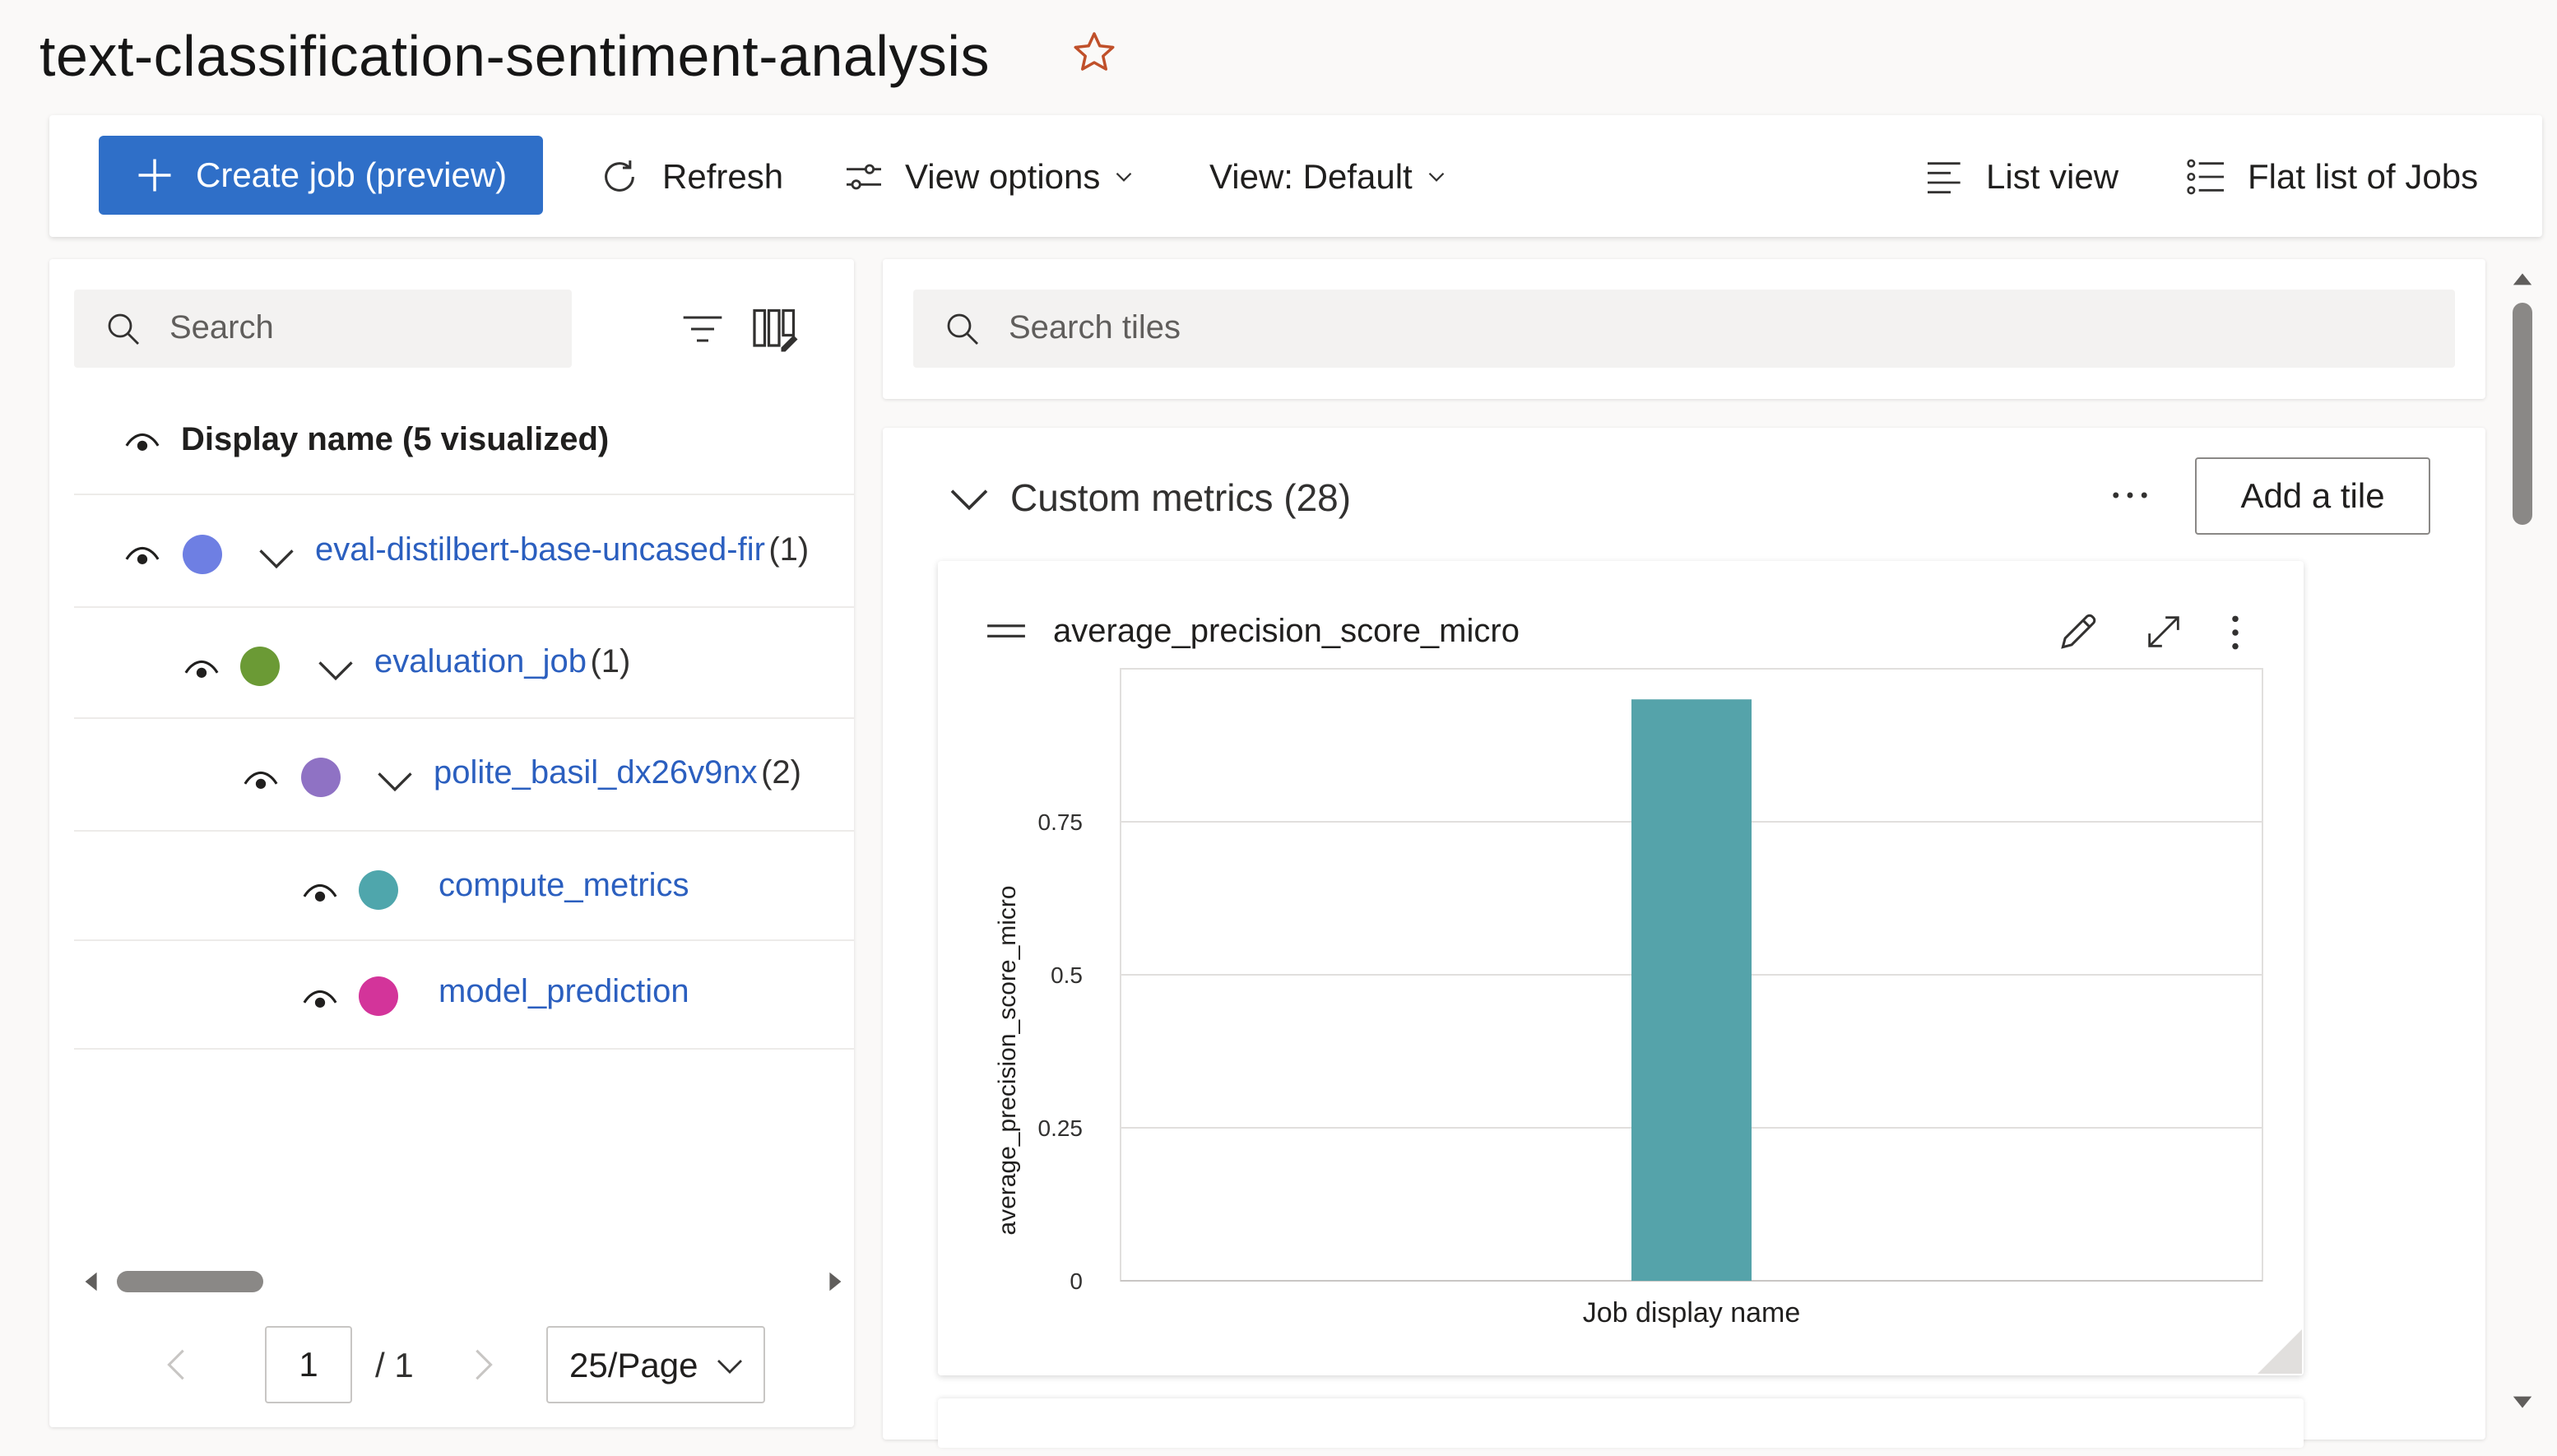 The image size is (2557, 1456). I want to click on tree-row-label: evaluation_job, so click(481, 661).